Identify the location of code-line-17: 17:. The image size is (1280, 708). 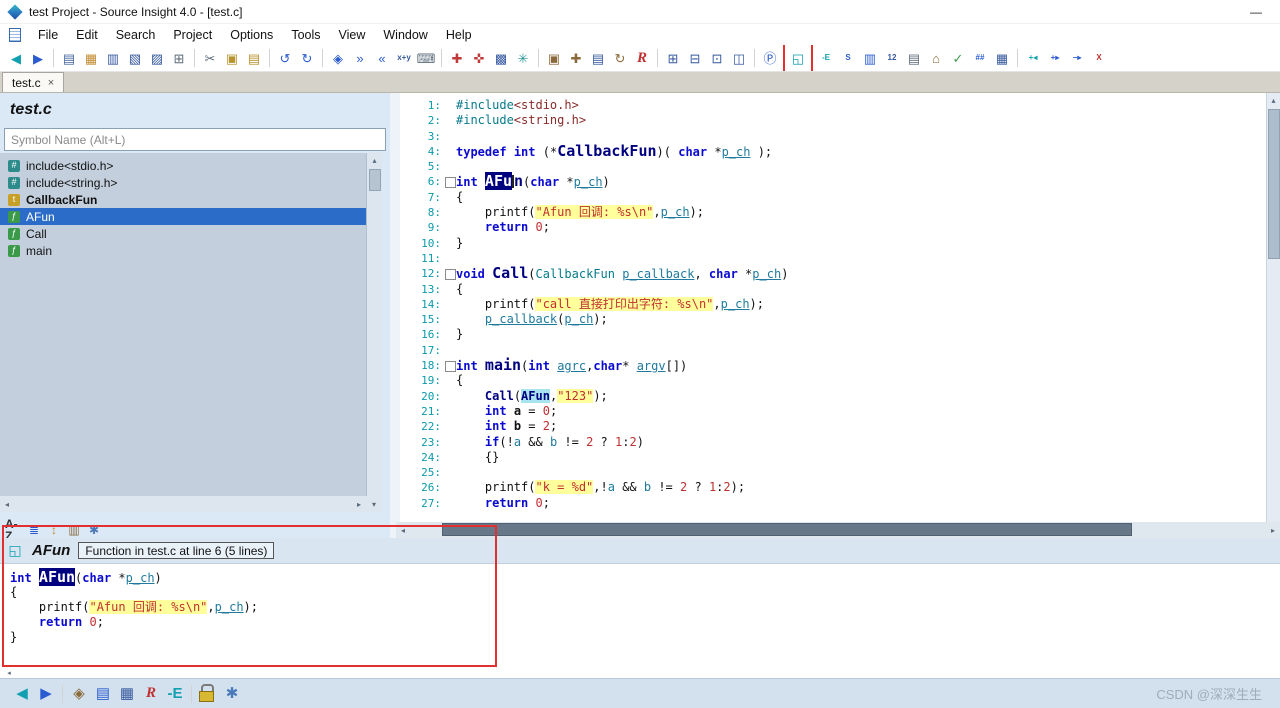
(833, 350).